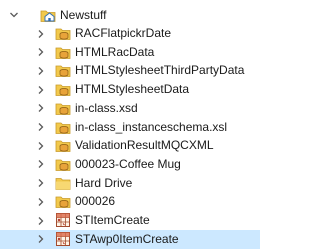 The image size is (320, 250). Describe the element at coordinates (130, 15) in the screenshot. I see `tree-node-newstuff: Newstuff` at that location.